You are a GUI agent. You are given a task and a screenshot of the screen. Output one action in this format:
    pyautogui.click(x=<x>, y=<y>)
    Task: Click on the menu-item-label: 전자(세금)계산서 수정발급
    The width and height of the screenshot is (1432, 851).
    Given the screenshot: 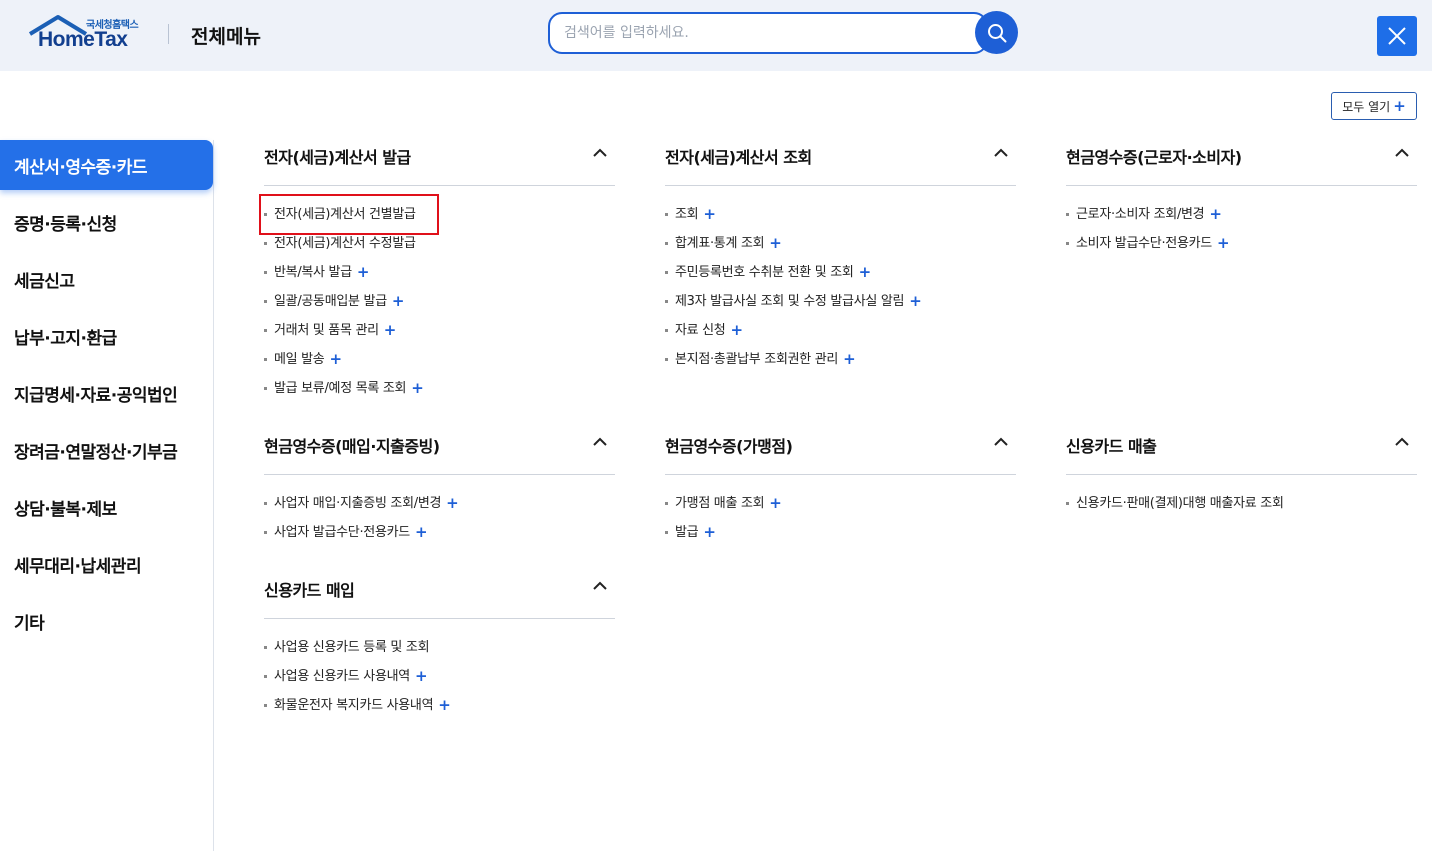 What is the action you would take?
    pyautogui.click(x=345, y=243)
    